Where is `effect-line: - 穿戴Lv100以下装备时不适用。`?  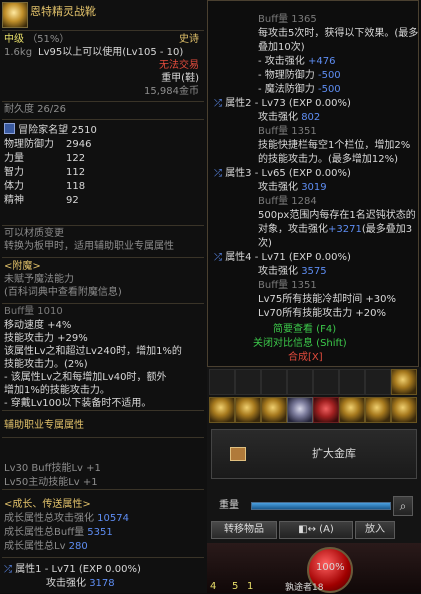 effect-line: - 穿戴Lv100以下装备时不适用。 is located at coordinates (78, 403).